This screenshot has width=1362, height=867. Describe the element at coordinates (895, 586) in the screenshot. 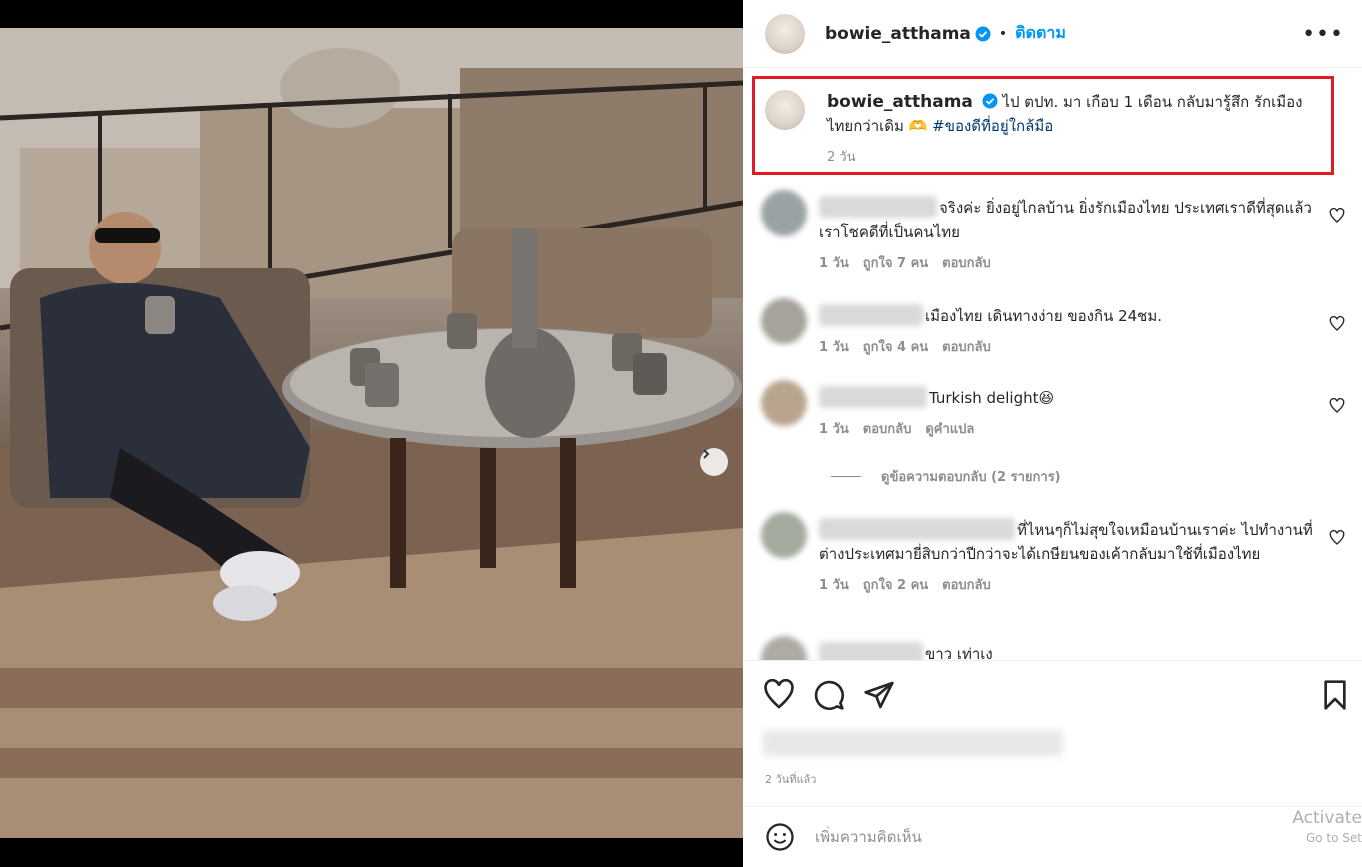

I see `comment-likes: ถูกใจ 2 คน` at that location.